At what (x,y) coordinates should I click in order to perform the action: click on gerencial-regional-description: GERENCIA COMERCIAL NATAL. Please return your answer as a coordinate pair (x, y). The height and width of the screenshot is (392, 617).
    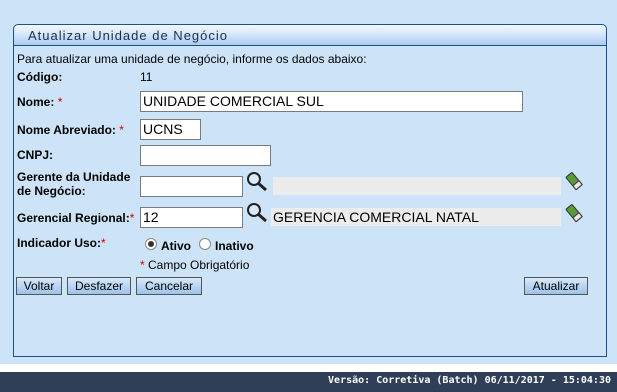
    Looking at the image, I should click on (416, 217).